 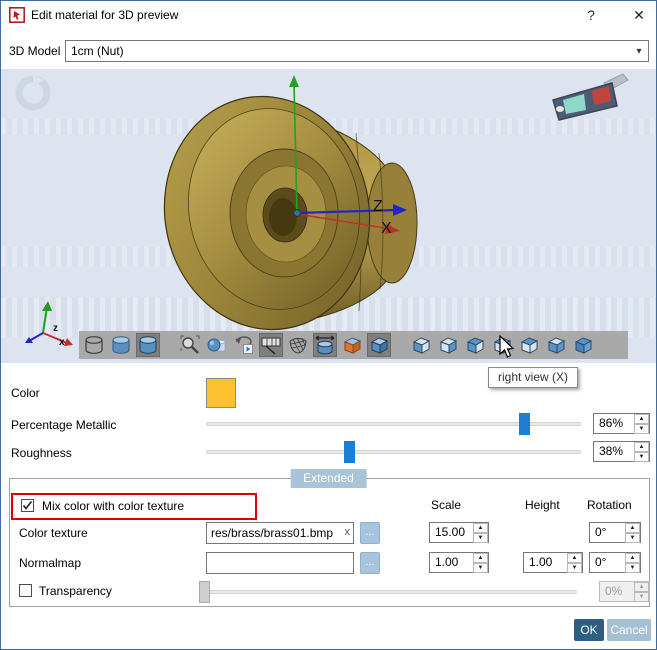 I want to click on window-title: Edit material for 3D preview, so click(x=105, y=15).